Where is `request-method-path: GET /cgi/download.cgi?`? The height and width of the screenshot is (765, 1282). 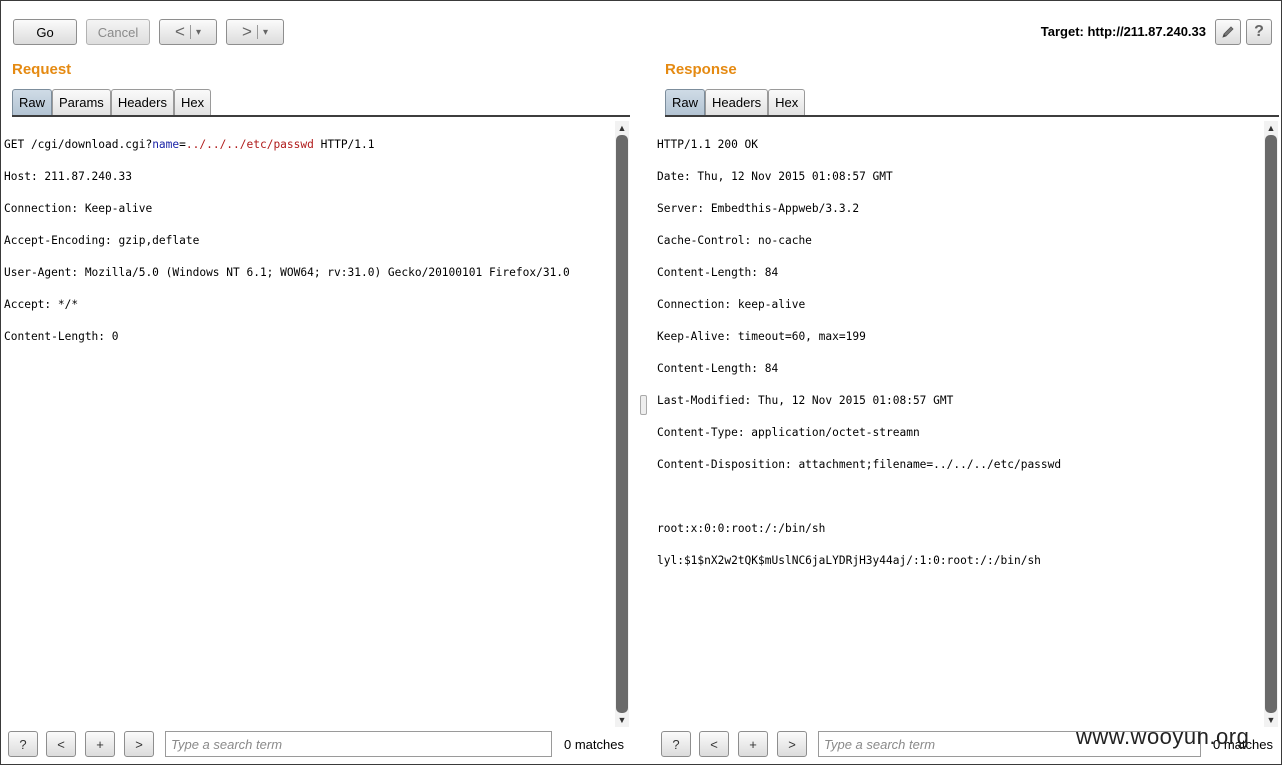 request-method-path: GET /cgi/download.cgi? is located at coordinates (78, 144).